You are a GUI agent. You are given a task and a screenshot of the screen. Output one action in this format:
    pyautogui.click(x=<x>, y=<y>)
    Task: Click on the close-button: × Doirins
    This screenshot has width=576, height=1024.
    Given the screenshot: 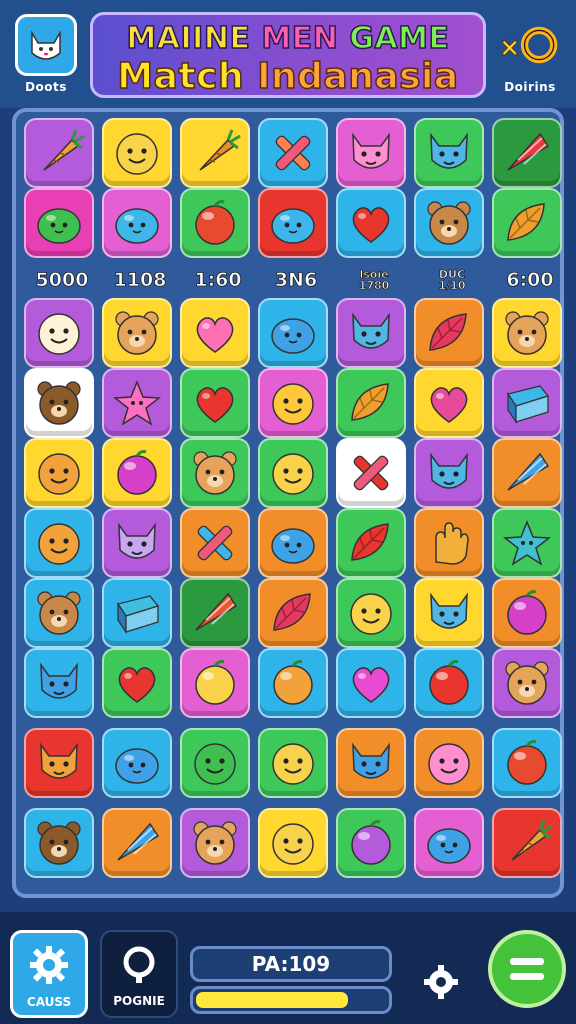 What is the action you would take?
    pyautogui.click(x=530, y=55)
    